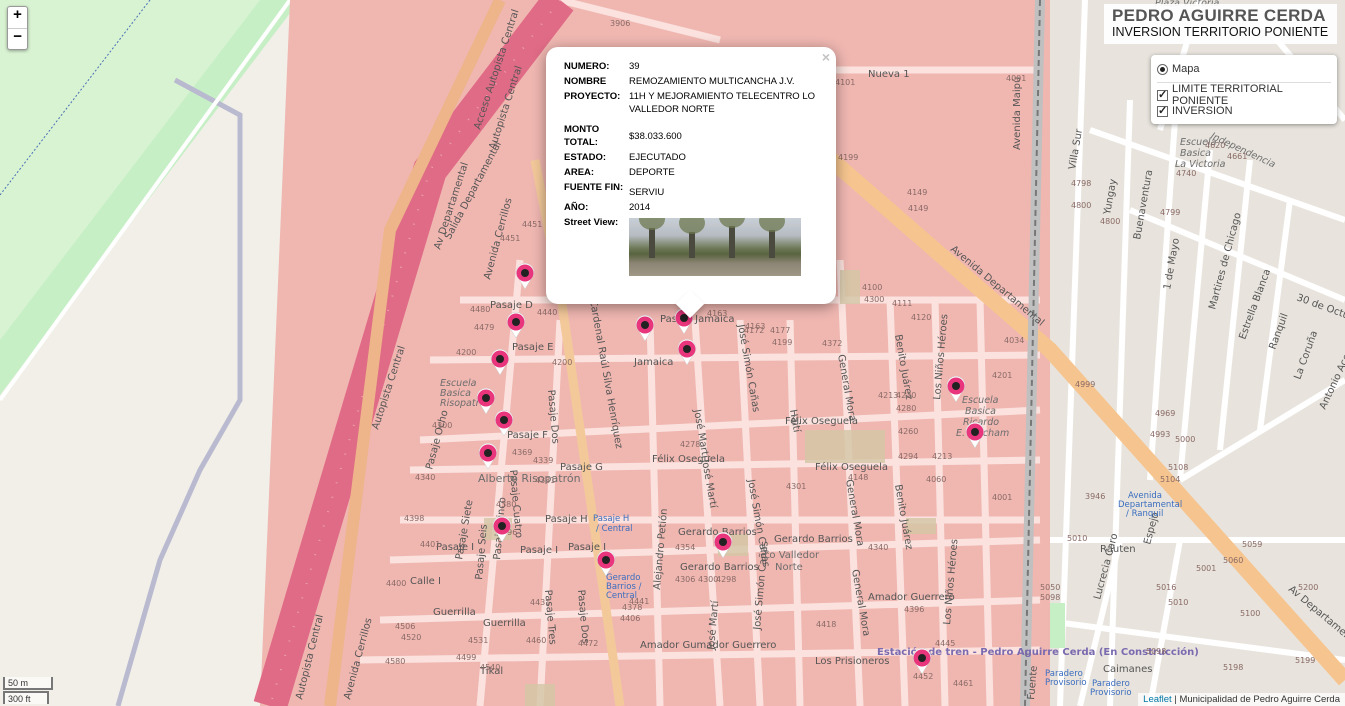  What do you see at coordinates (878, 547) in the screenshot?
I see `svg-text: 4340` at bounding box center [878, 547].